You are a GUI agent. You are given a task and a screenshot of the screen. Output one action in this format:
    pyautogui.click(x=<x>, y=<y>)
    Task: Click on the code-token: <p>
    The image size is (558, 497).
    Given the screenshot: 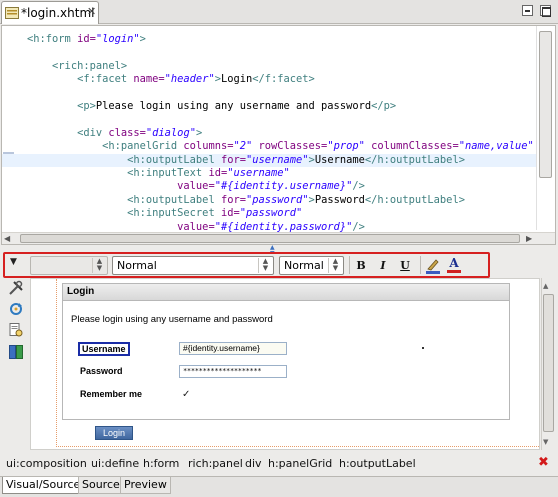 What is the action you would take?
    pyautogui.click(x=49, y=106)
    